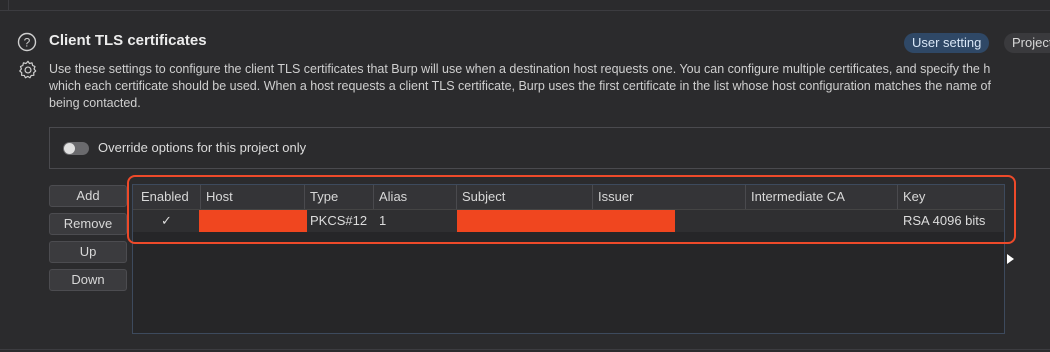 Image resolution: width=1050 pixels, height=352 pixels. What do you see at coordinates (28, 70) in the screenshot?
I see `gear-icon` at bounding box center [28, 70].